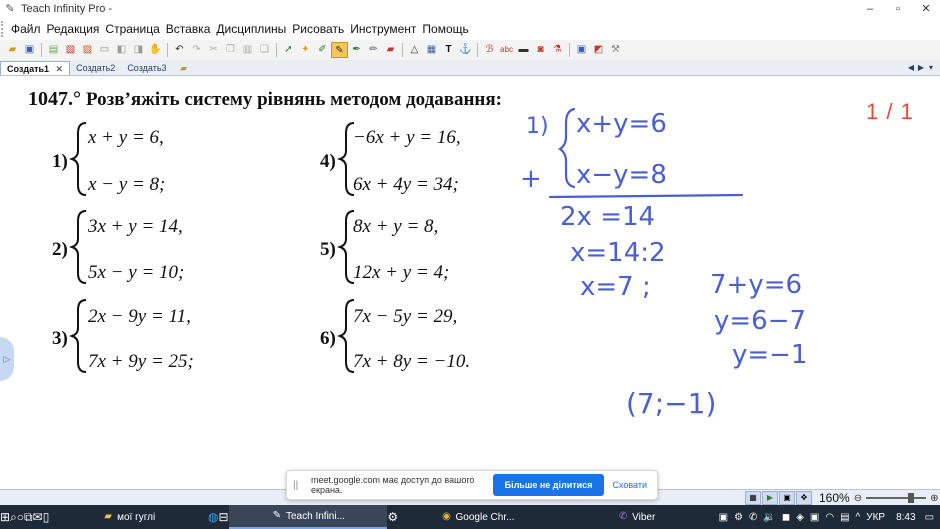  I want to click on tab-scroll-right-icon: ▶, so click(921, 68).